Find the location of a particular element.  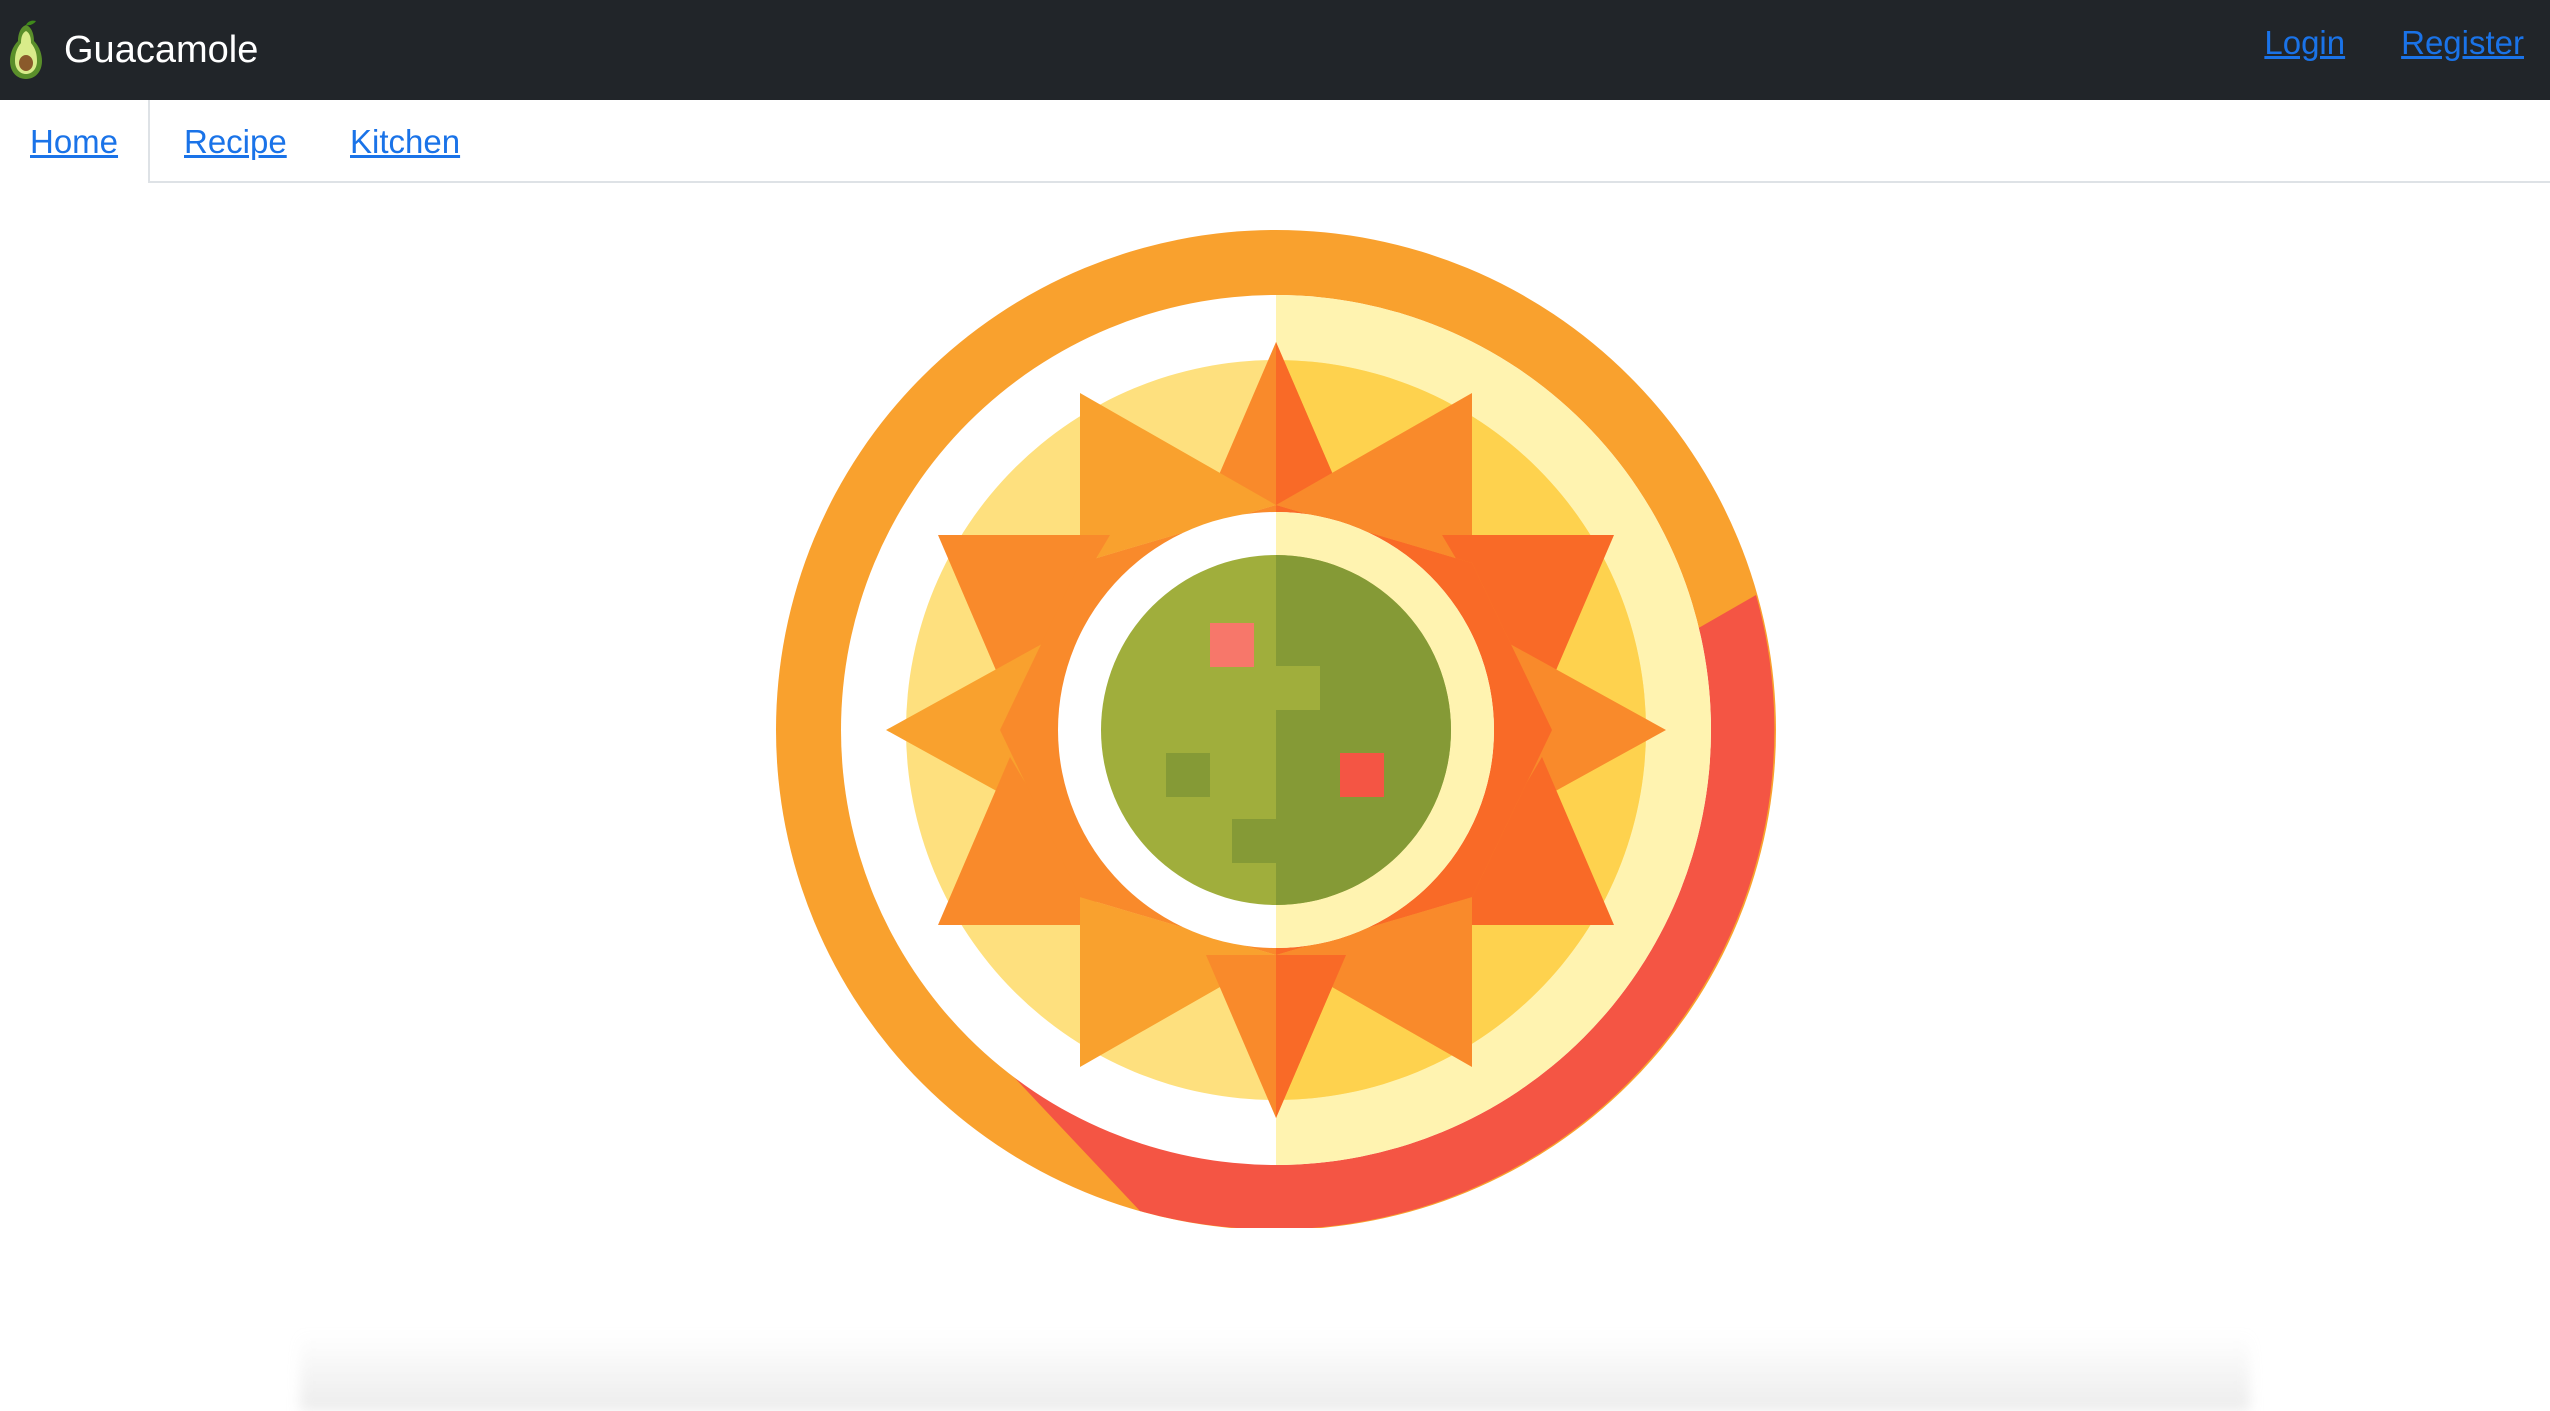

brand-name: Guacamole is located at coordinates (161, 50).